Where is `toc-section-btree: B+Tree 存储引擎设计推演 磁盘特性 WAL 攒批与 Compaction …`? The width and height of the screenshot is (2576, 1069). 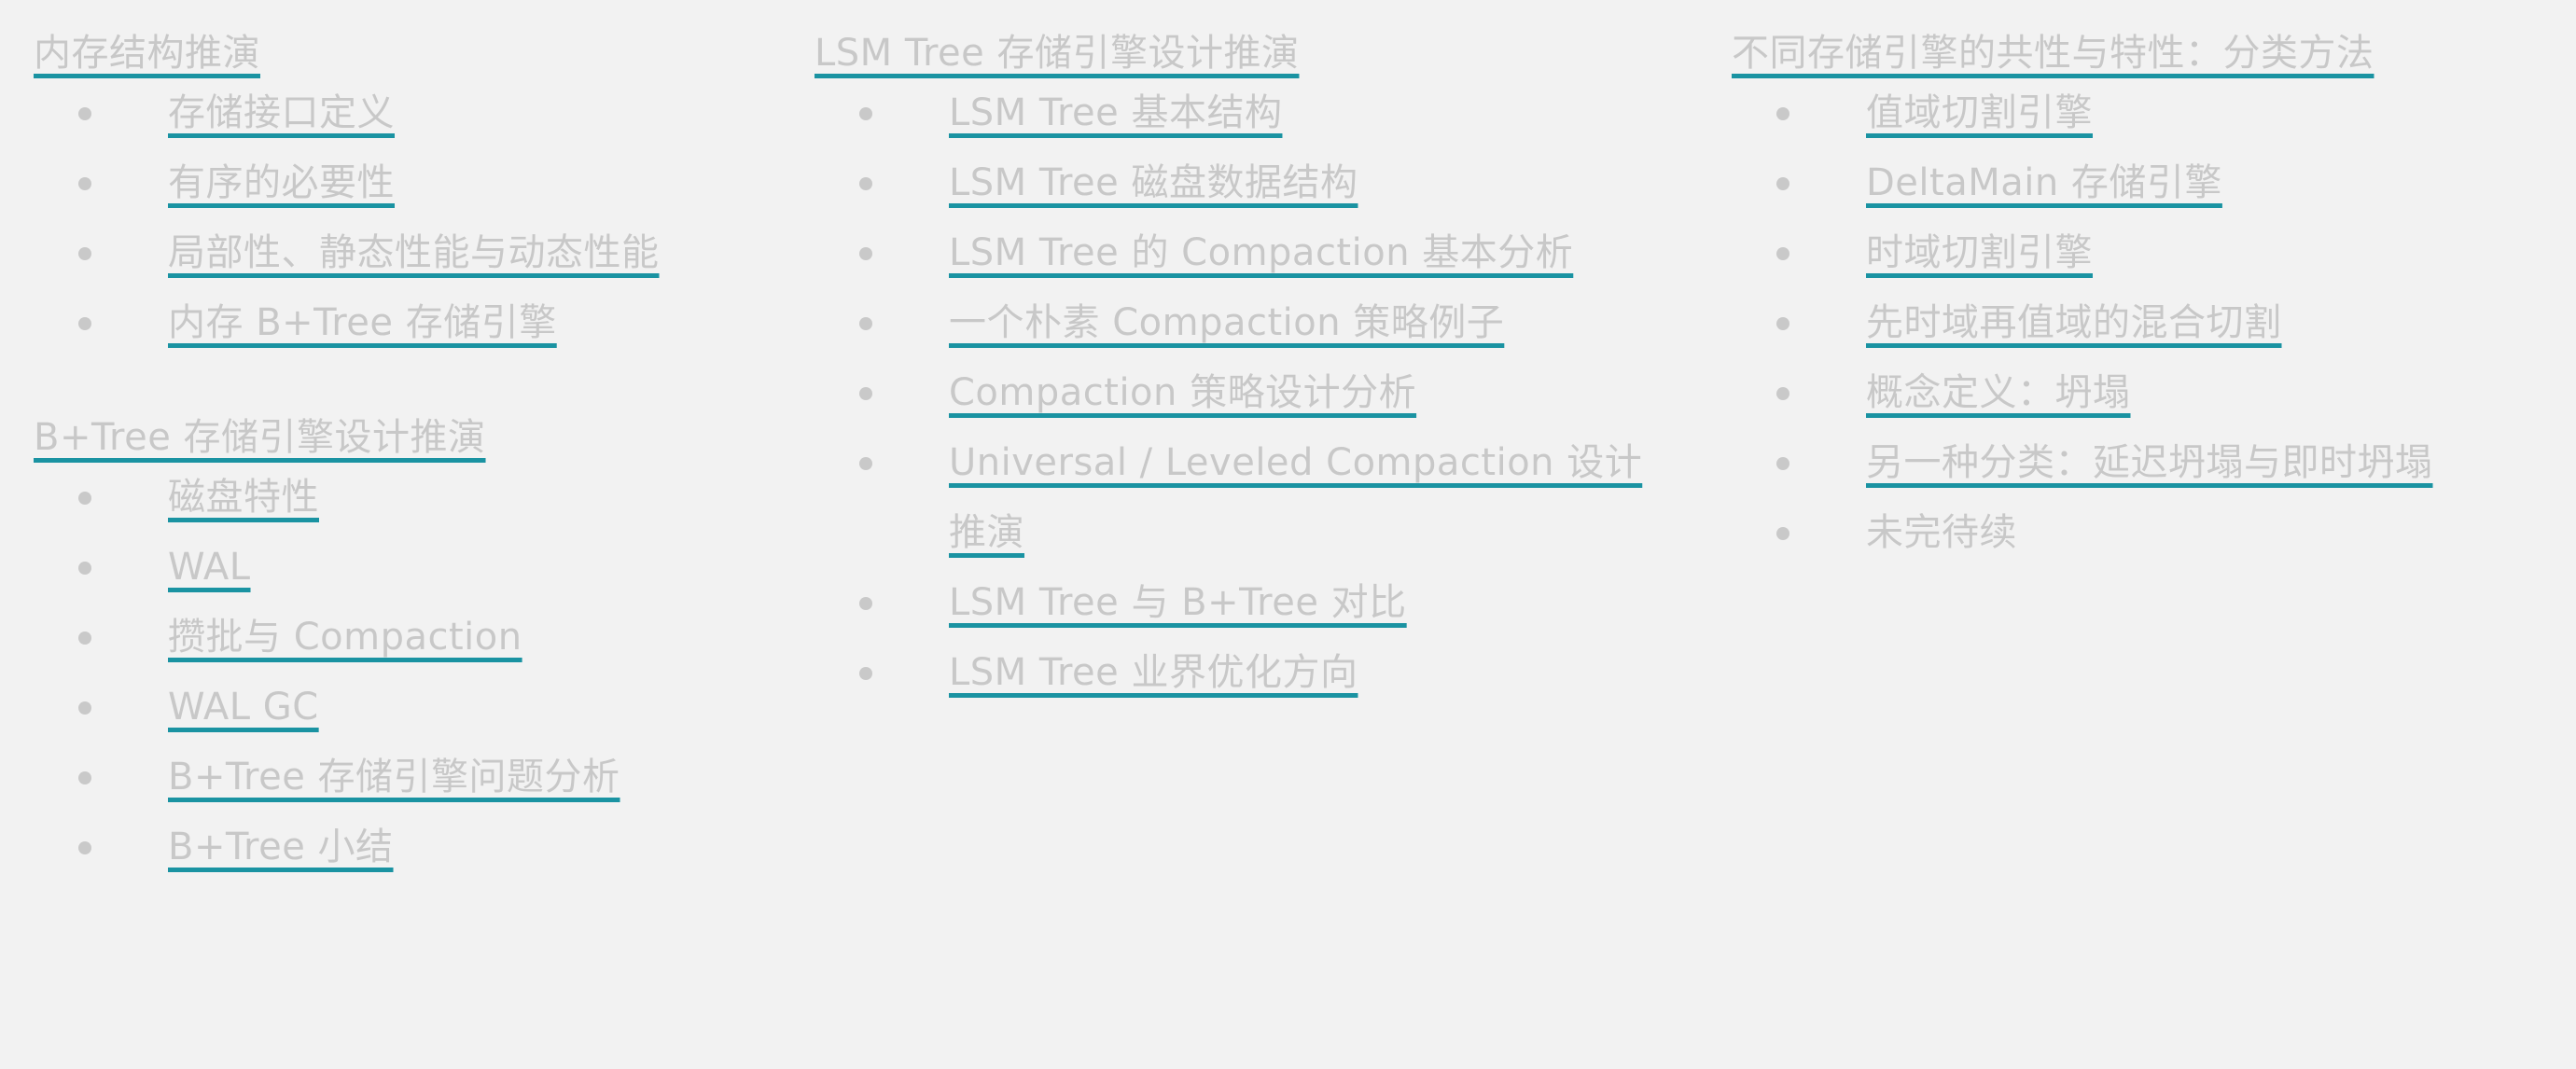
toc-section-btree: B+Tree 存储引擎设计推演 磁盘特性 WAL 攒批与 Compaction … is located at coordinates (397, 647).